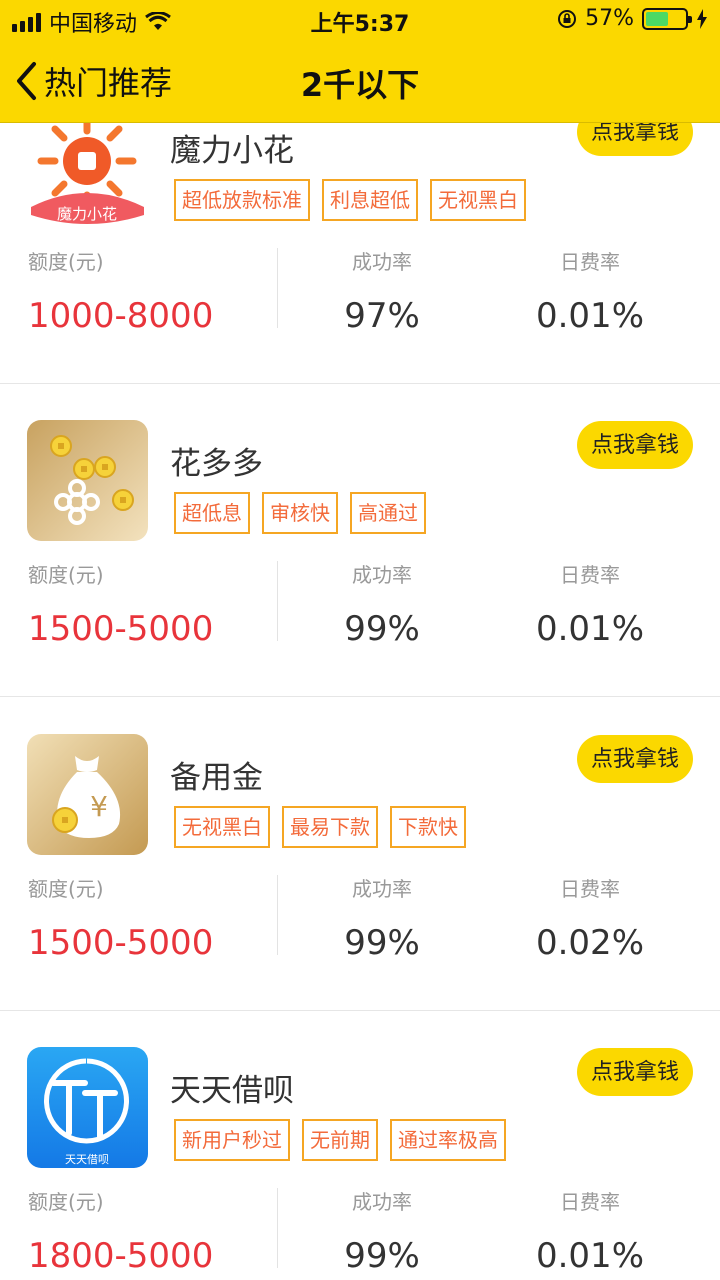  Describe the element at coordinates (216, 464) in the screenshot. I see `product-name: 花多多` at that location.